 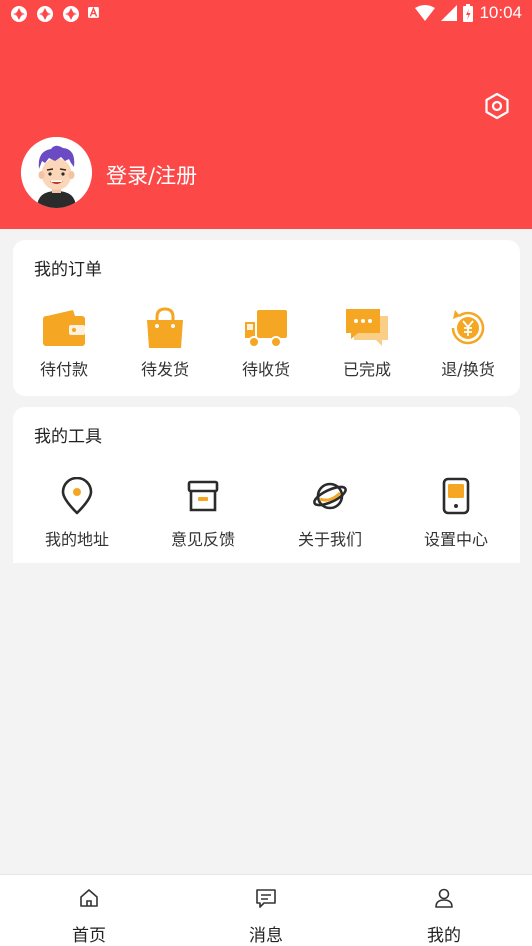 What do you see at coordinates (500, 12) in the screenshot?
I see `status-time: 10:04` at bounding box center [500, 12].